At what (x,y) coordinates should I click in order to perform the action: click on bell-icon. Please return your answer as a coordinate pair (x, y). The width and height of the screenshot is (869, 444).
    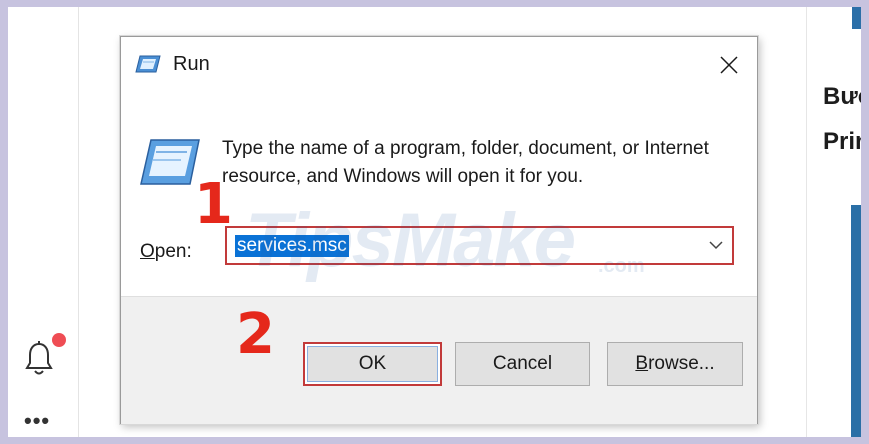
    Looking at the image, I should click on (39, 359).